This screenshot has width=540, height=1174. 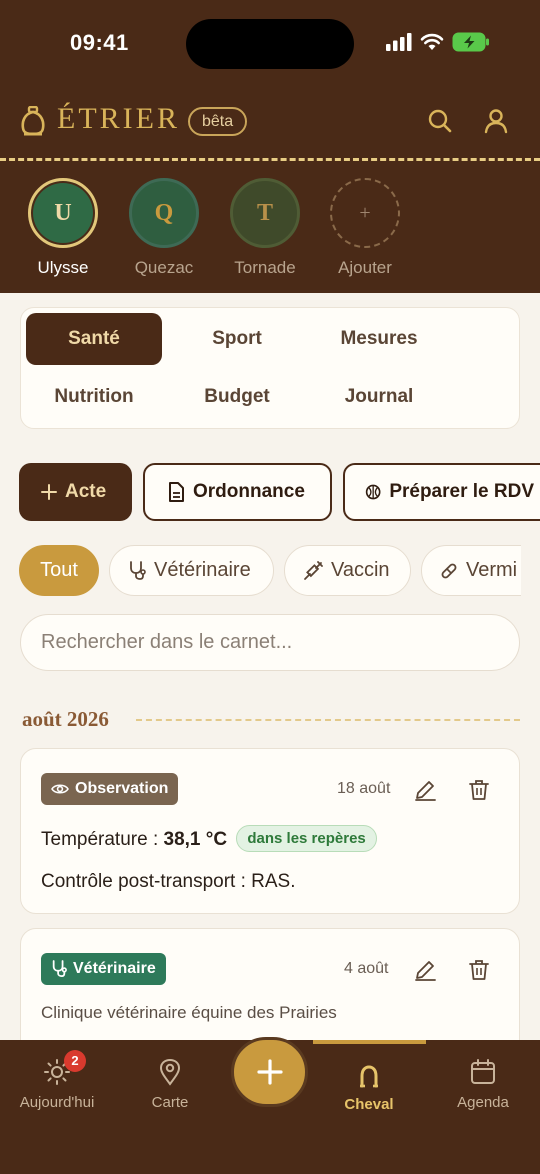 I want to click on nav-agenda-label: Agenda, so click(x=483, y=1102).